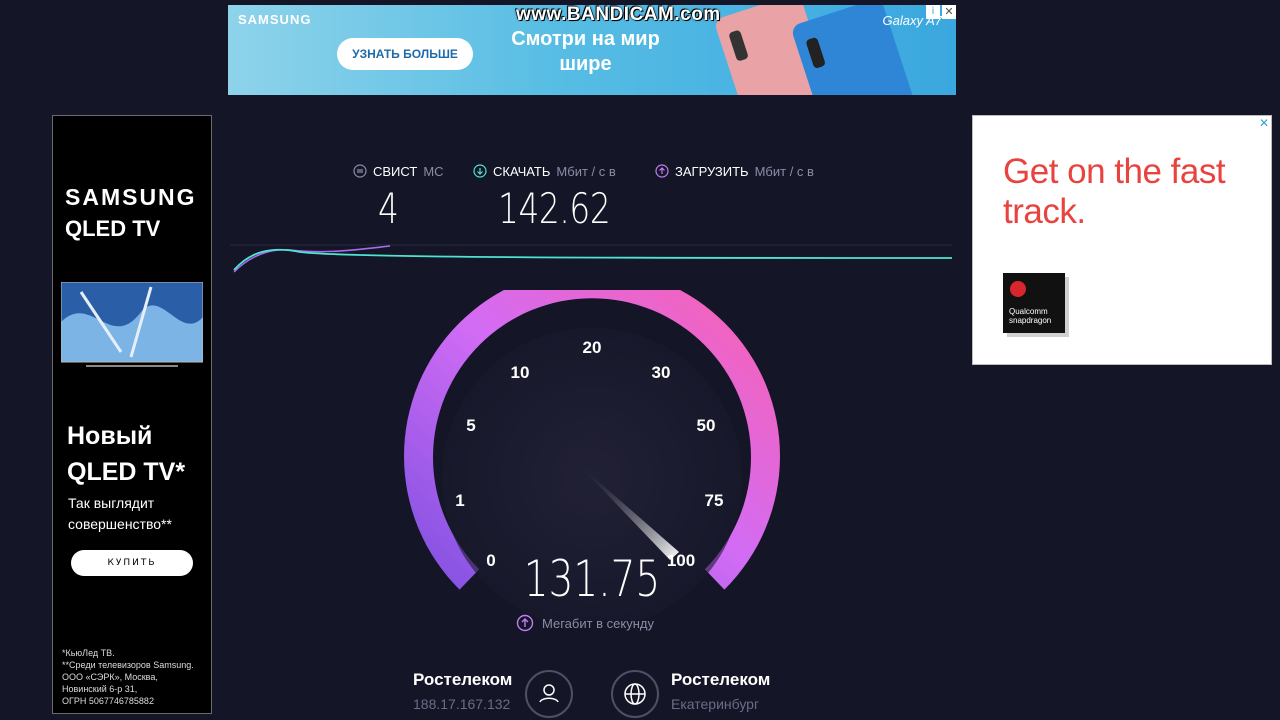 The image size is (1280, 720). Describe the element at coordinates (405, 54) in the screenshot. I see `learn-more-button: УЗНАТЬ БОЛЬШЕ` at that location.